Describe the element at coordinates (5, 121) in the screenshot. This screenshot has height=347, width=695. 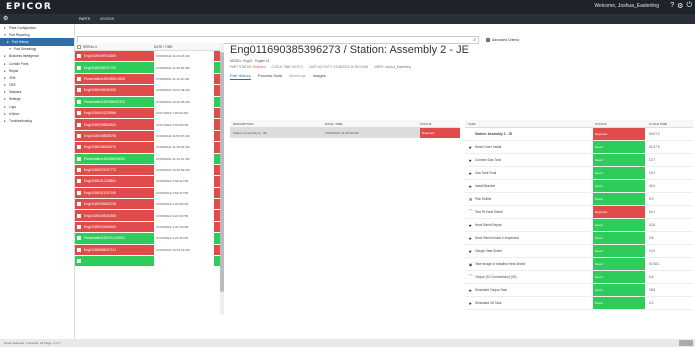
I see `expand-icon: ▸` at that location.